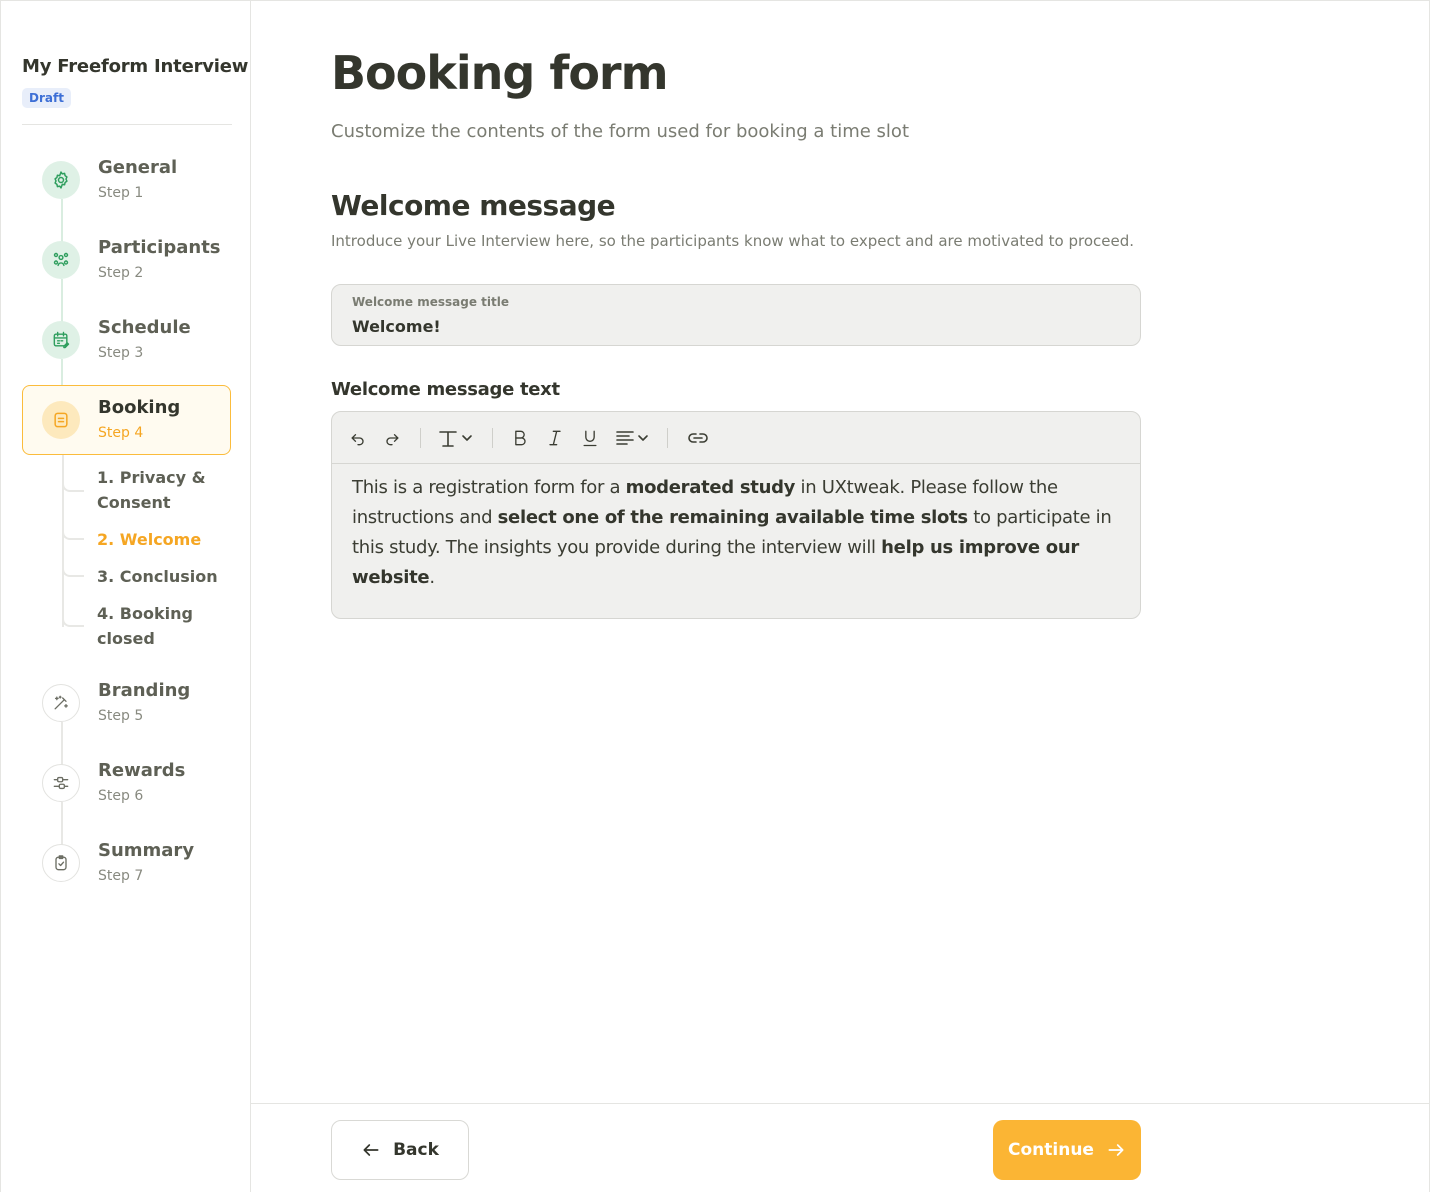 The image size is (1430, 1192). What do you see at coordinates (121, 716) in the screenshot?
I see `step-number: Step 5` at bounding box center [121, 716].